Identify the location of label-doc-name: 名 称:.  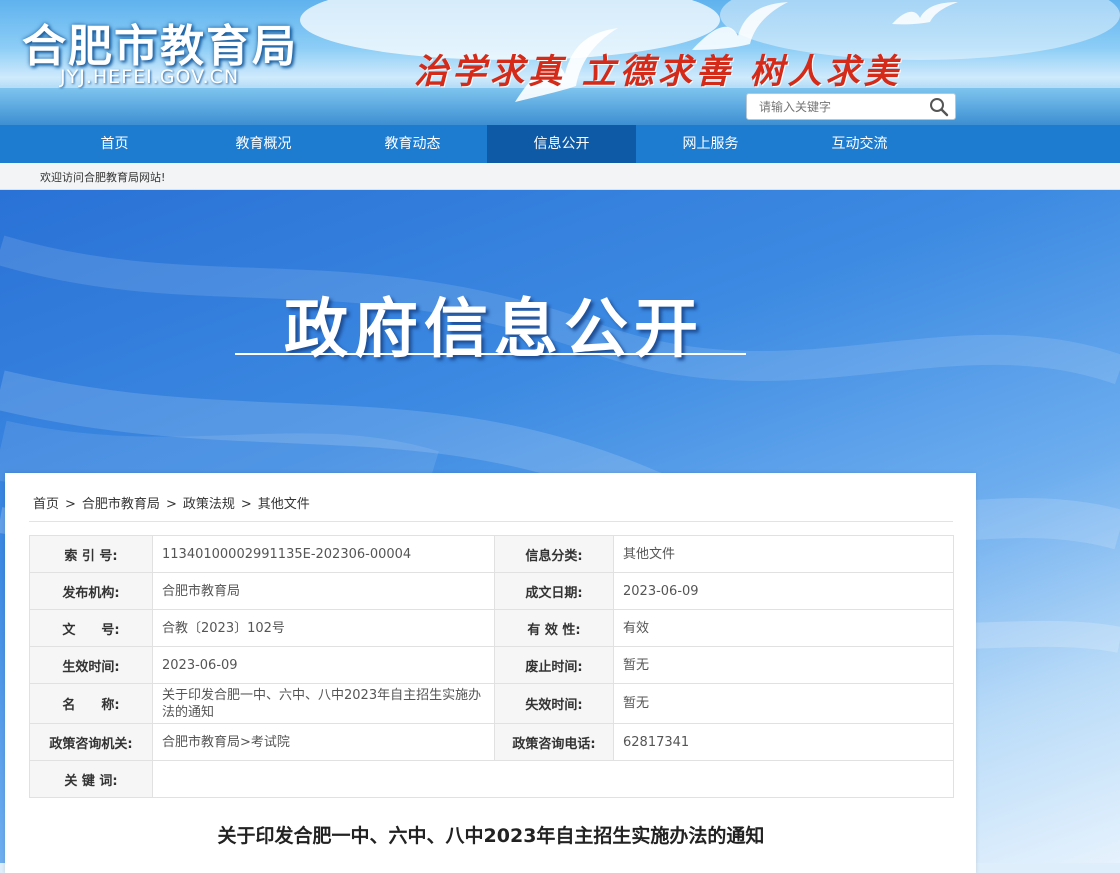
(91, 703).